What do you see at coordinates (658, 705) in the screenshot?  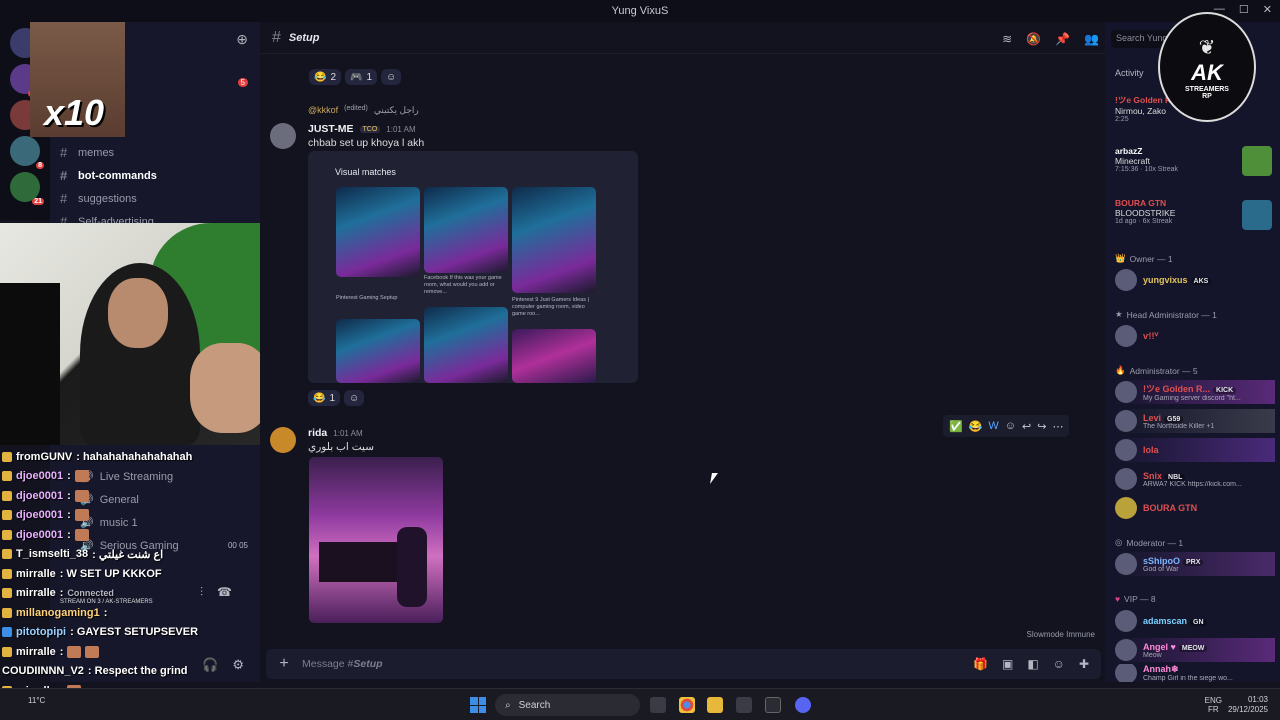 I see `task-view-icon` at bounding box center [658, 705].